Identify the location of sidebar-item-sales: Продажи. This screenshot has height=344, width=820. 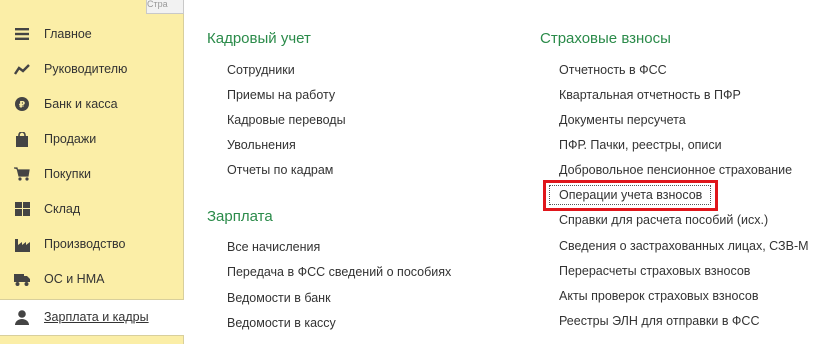
(91, 139).